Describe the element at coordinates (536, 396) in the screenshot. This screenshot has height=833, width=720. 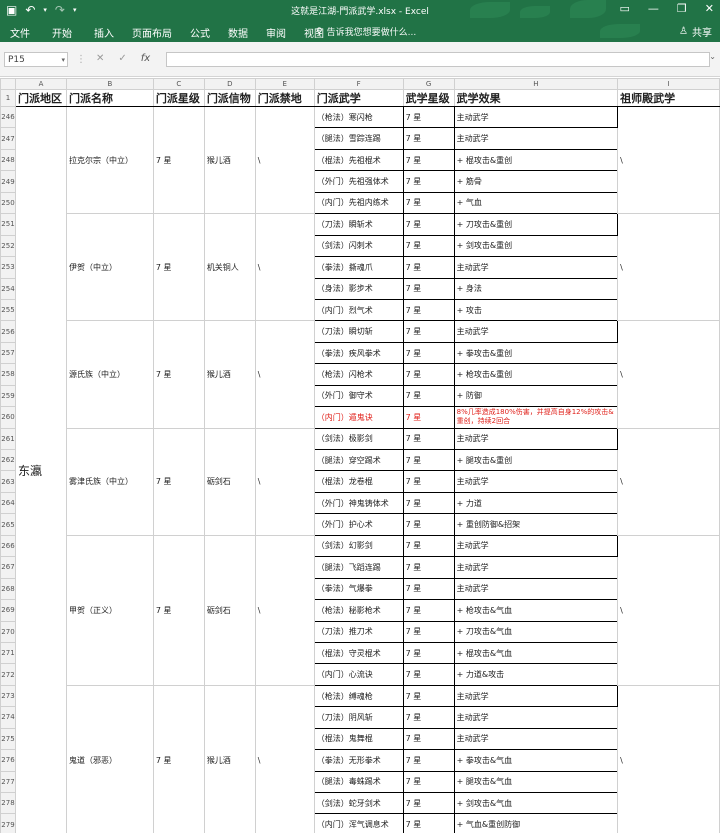
I see `effect-cell: + 防御` at that location.